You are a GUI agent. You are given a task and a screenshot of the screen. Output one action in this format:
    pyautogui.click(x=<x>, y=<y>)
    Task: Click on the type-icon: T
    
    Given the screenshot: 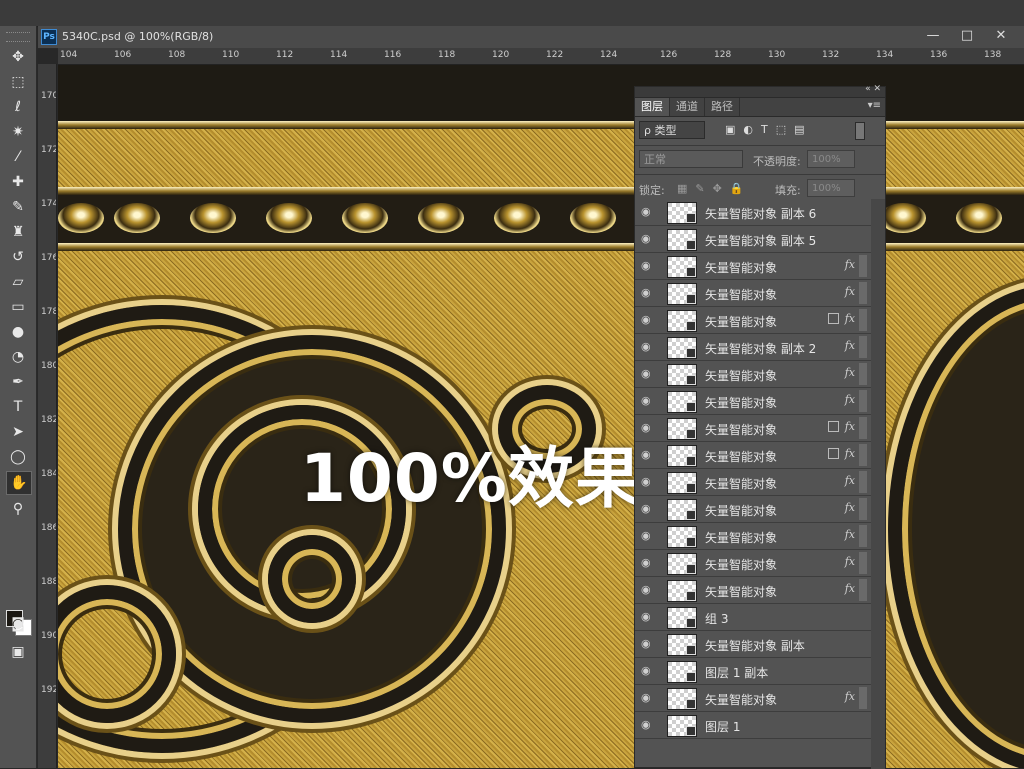 What is the action you would take?
    pyautogui.click(x=18, y=407)
    